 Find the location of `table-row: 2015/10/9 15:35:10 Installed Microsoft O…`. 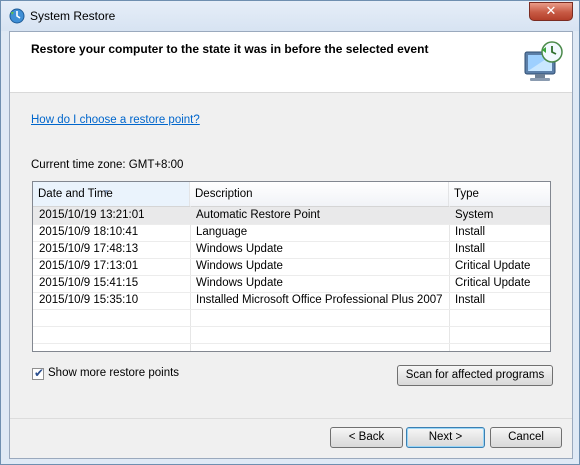

table-row: 2015/10/9 15:35:10 Installed Microsoft O… is located at coordinates (291, 300).